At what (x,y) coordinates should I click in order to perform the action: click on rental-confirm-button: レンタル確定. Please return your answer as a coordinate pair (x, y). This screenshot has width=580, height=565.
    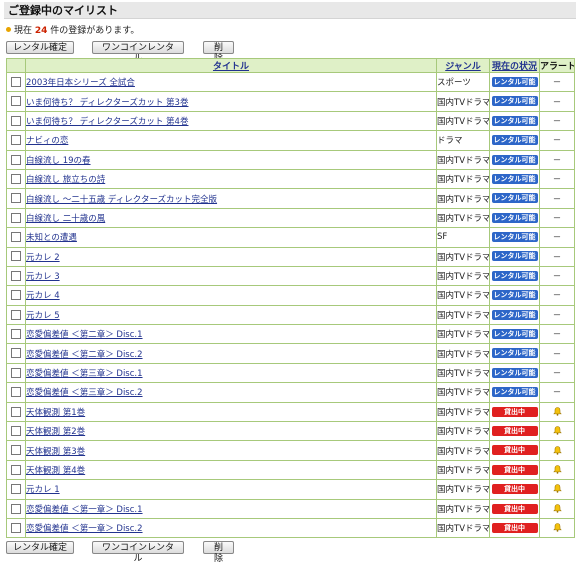
    Looking at the image, I should click on (40, 47).